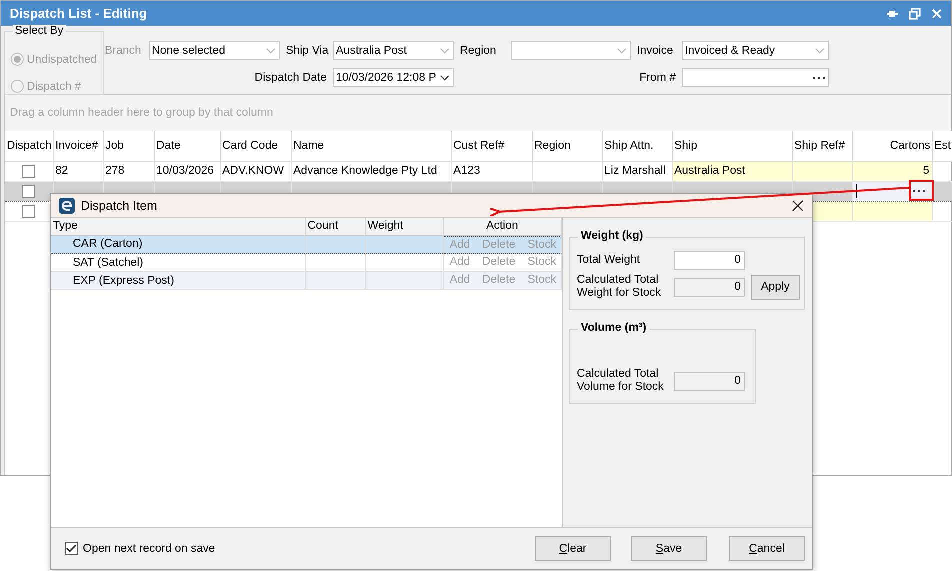 The image size is (952, 571). What do you see at coordinates (335, 226) in the screenshot?
I see `column-header: Count` at bounding box center [335, 226].